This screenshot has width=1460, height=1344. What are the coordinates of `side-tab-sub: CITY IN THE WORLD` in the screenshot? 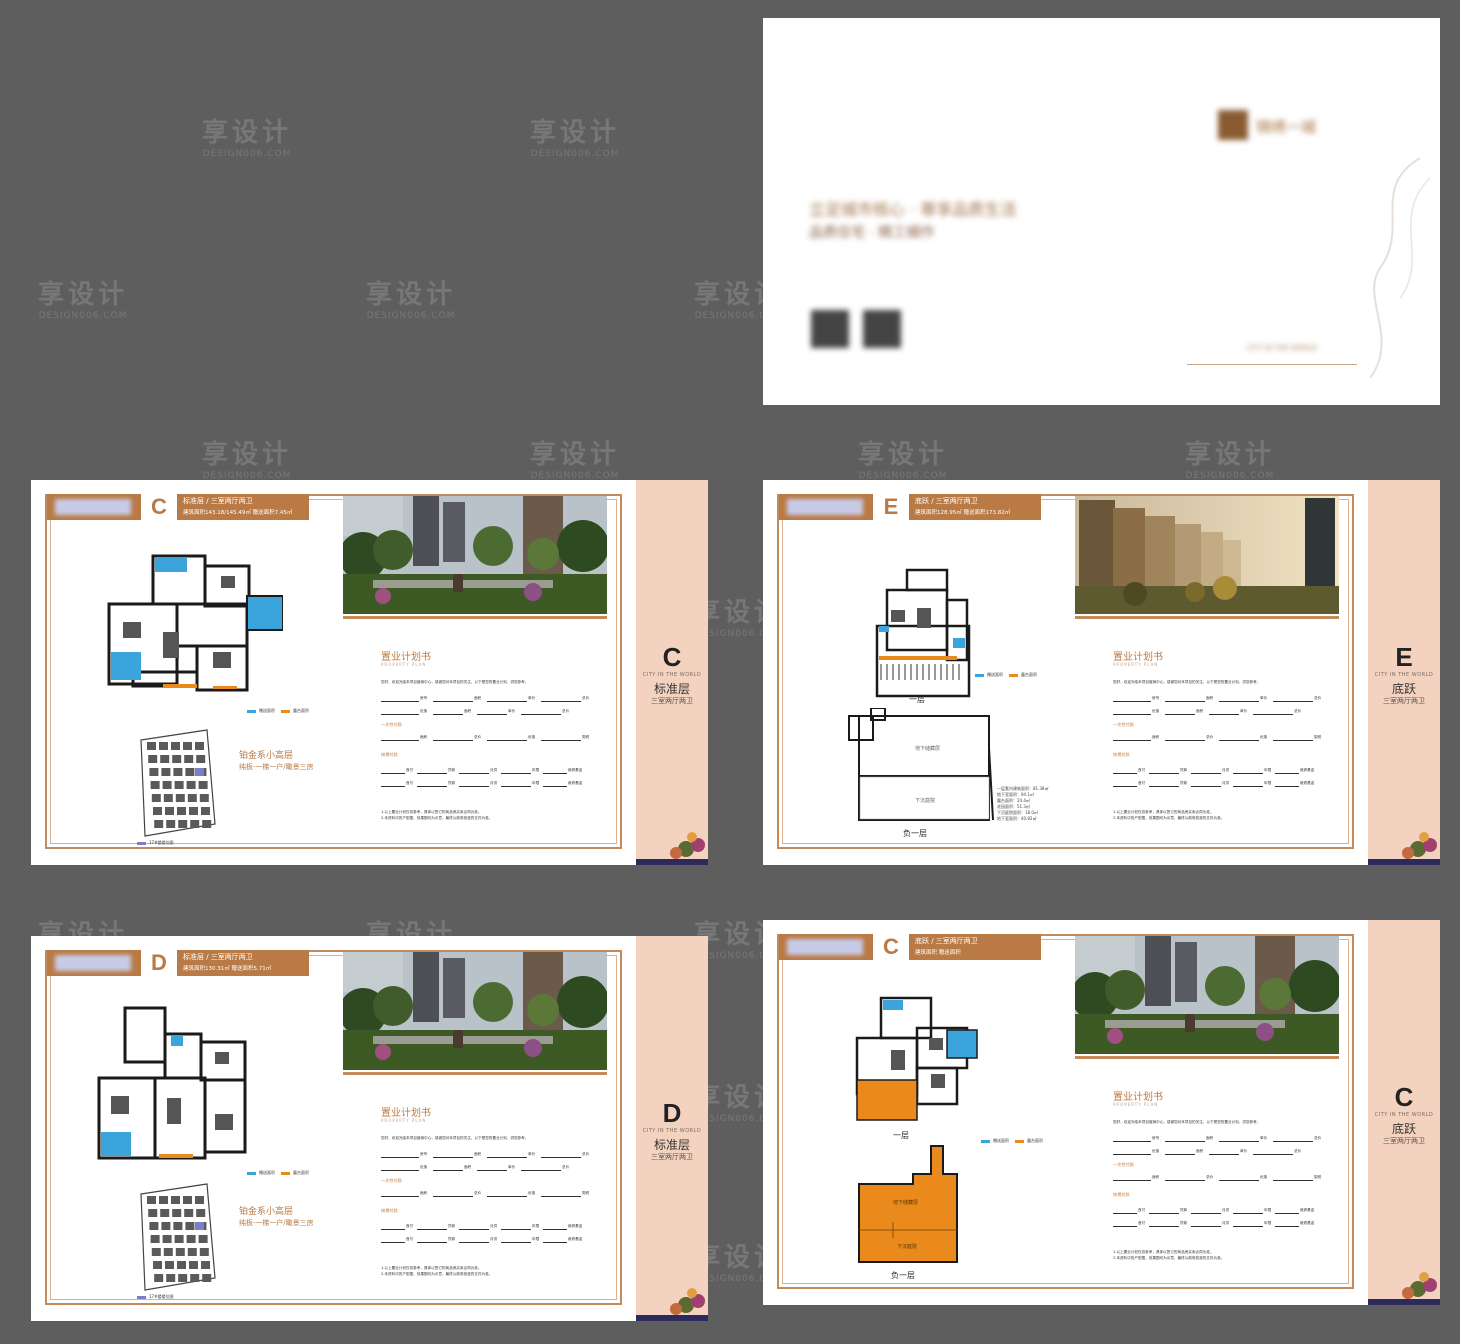 It's located at (1404, 675).